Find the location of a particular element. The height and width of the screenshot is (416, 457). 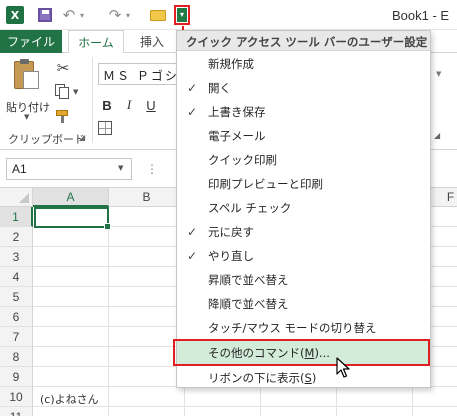

menu-item-label: 昇順で並べ替え is located at coordinates (248, 280).